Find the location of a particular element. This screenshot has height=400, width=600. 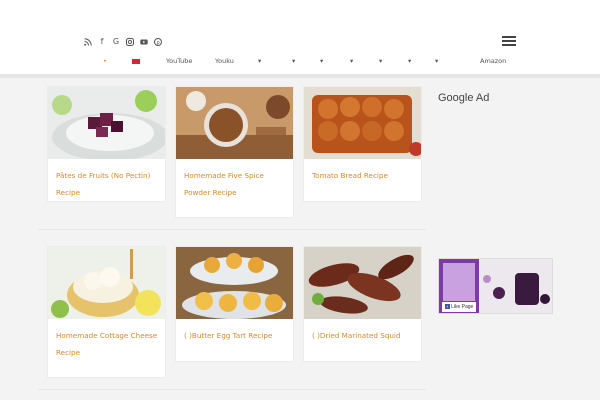

post-card: Tomato Bread Recipe is located at coordinates (362, 144).